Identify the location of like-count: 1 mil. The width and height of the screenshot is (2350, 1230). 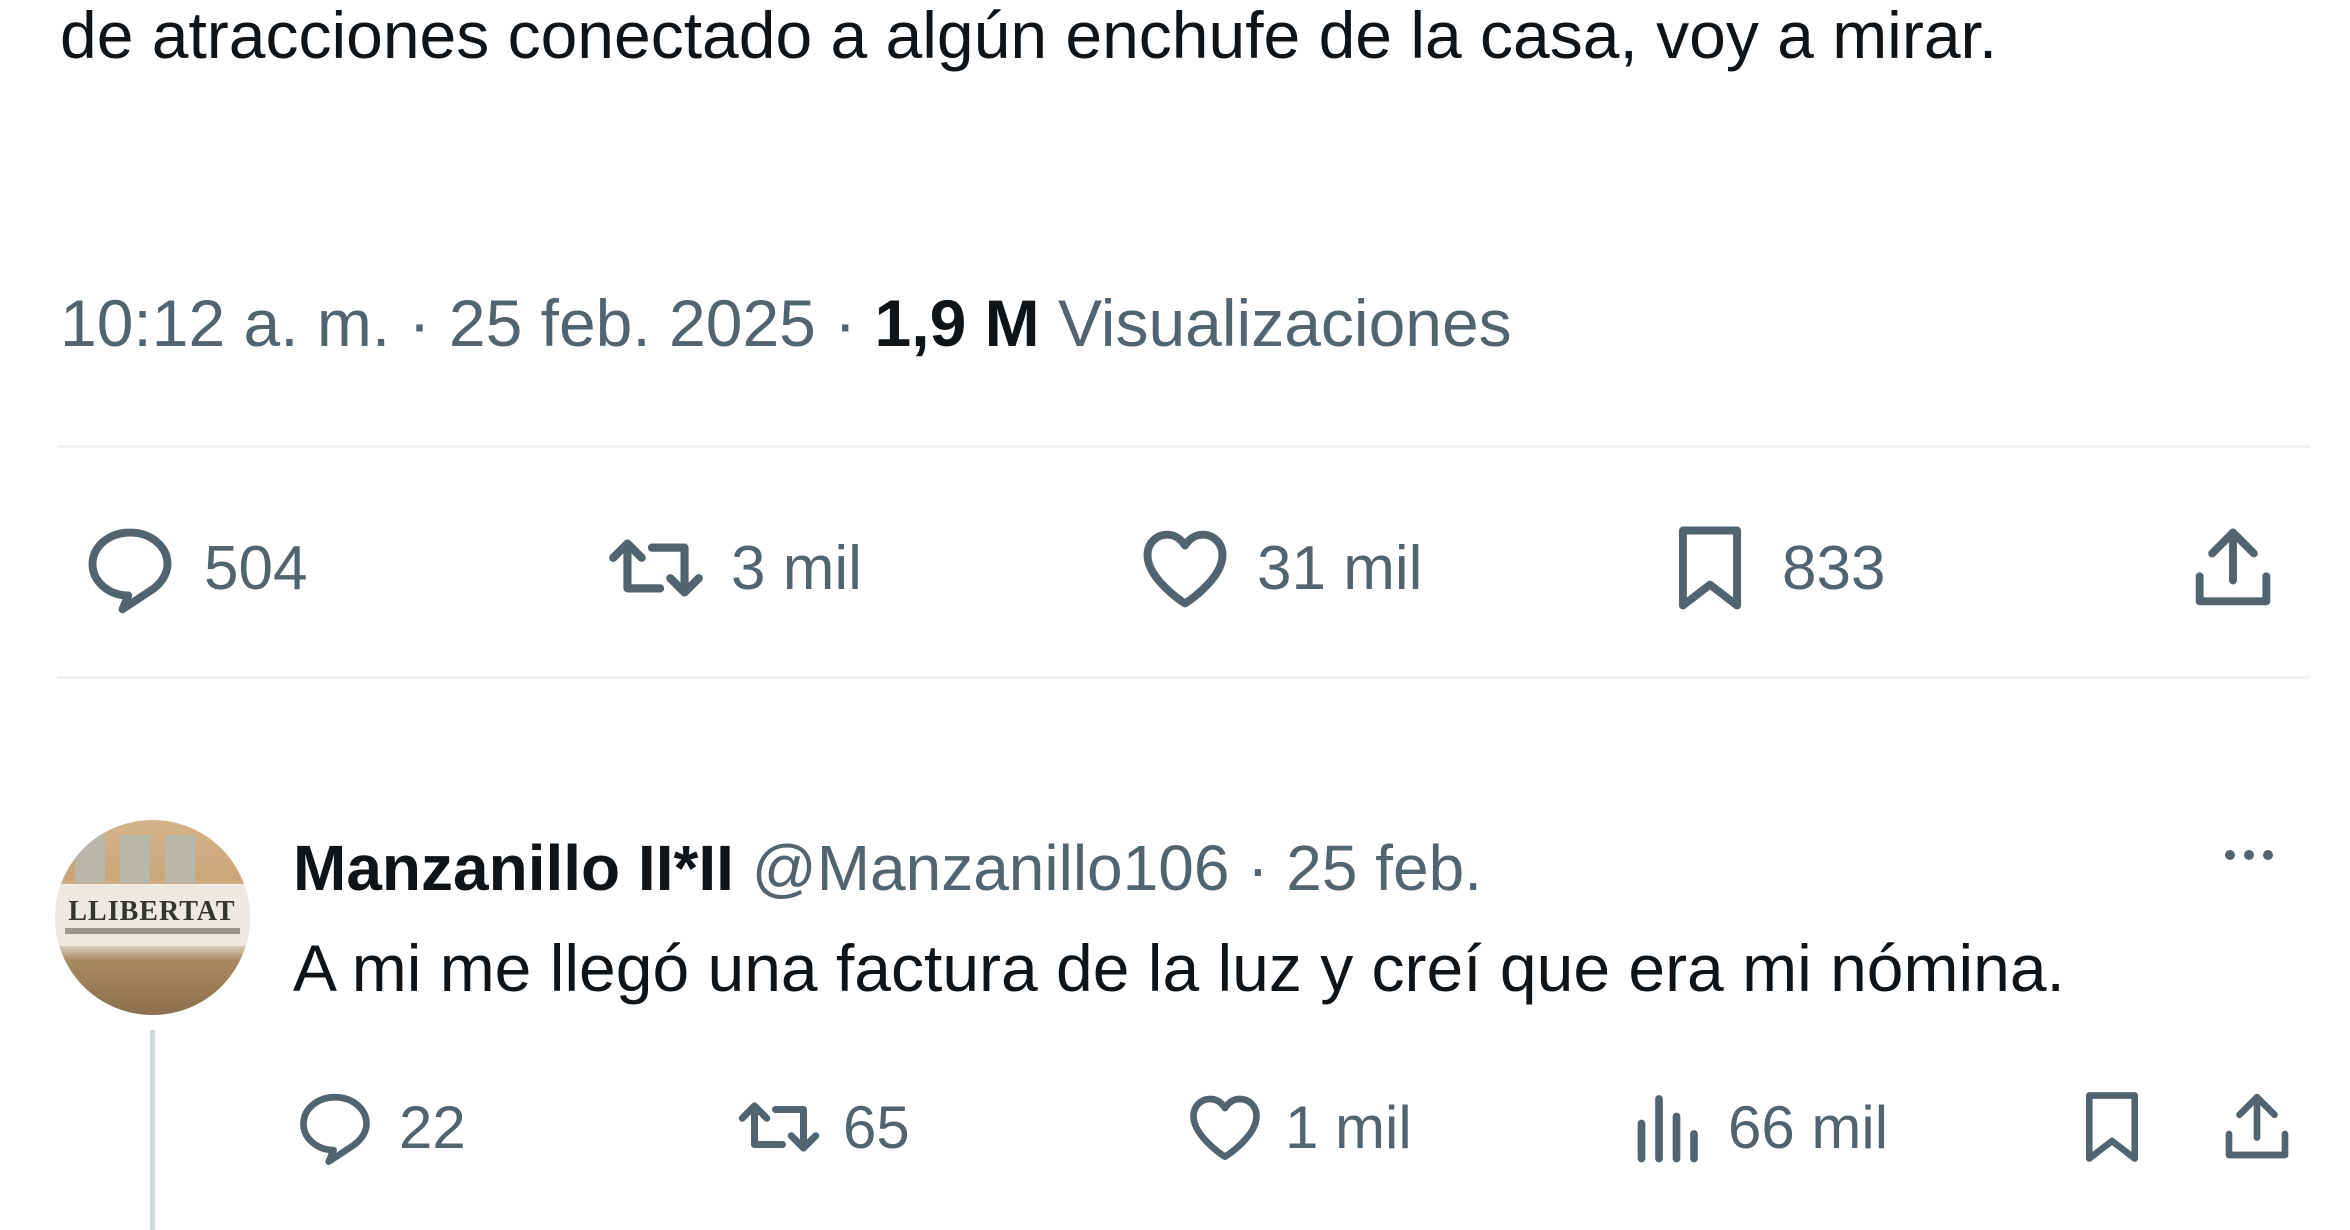
(1348, 1127).